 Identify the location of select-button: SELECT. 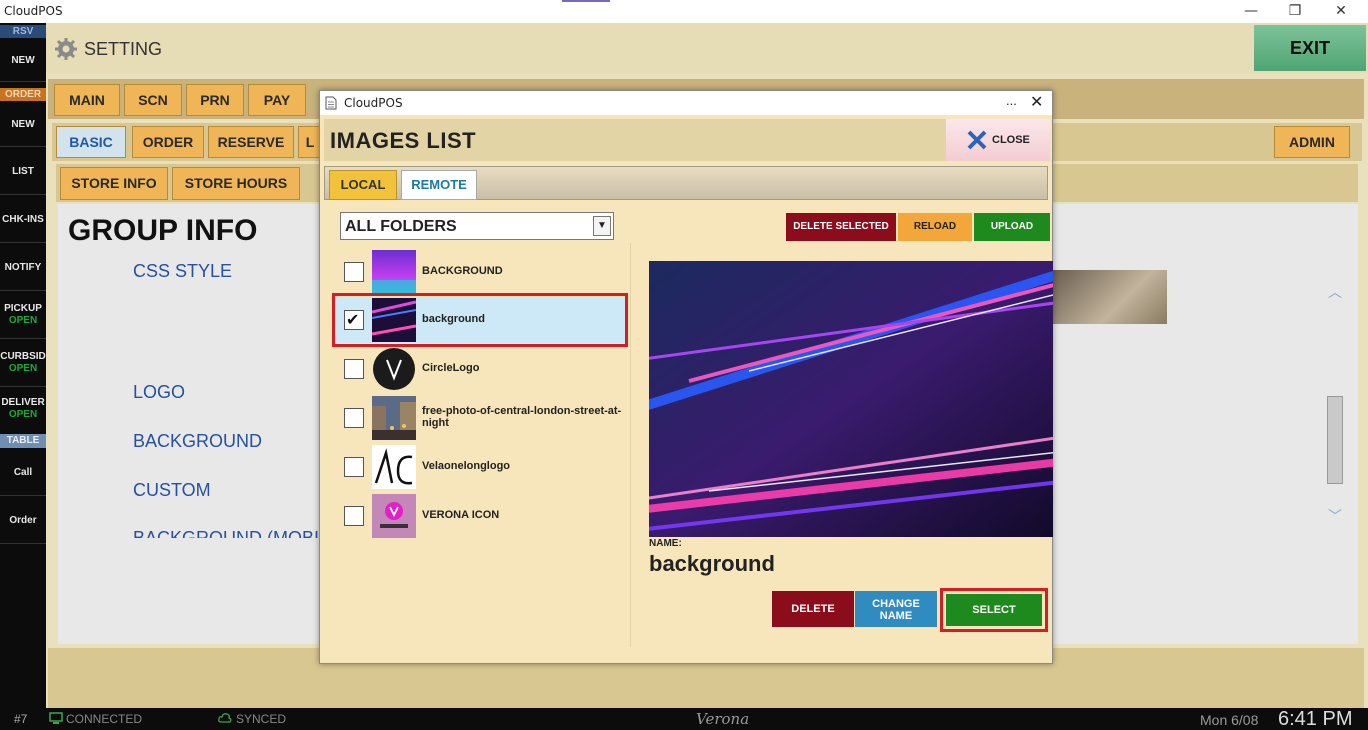
(994, 610).